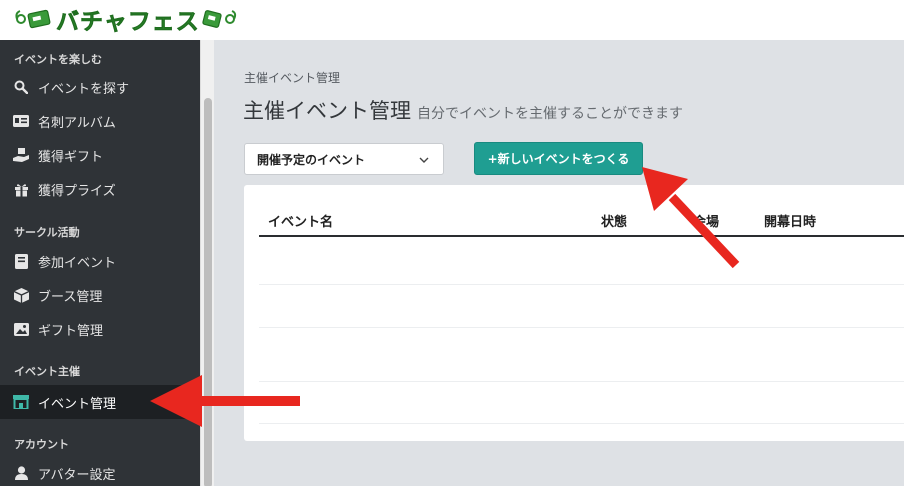 The height and width of the screenshot is (486, 904). I want to click on section-title-circle: サークル活動, so click(47, 232).